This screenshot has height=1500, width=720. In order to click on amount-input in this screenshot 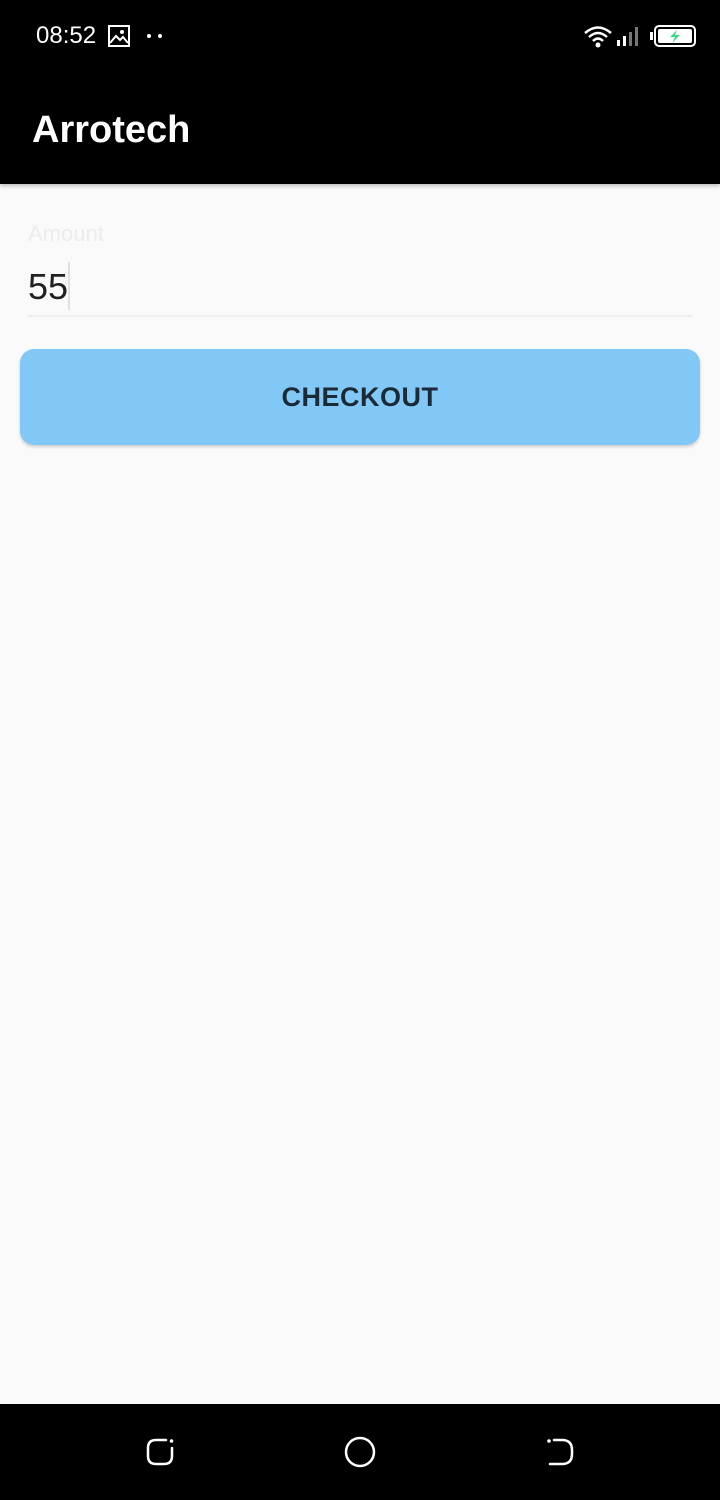, I will do `click(360, 287)`.